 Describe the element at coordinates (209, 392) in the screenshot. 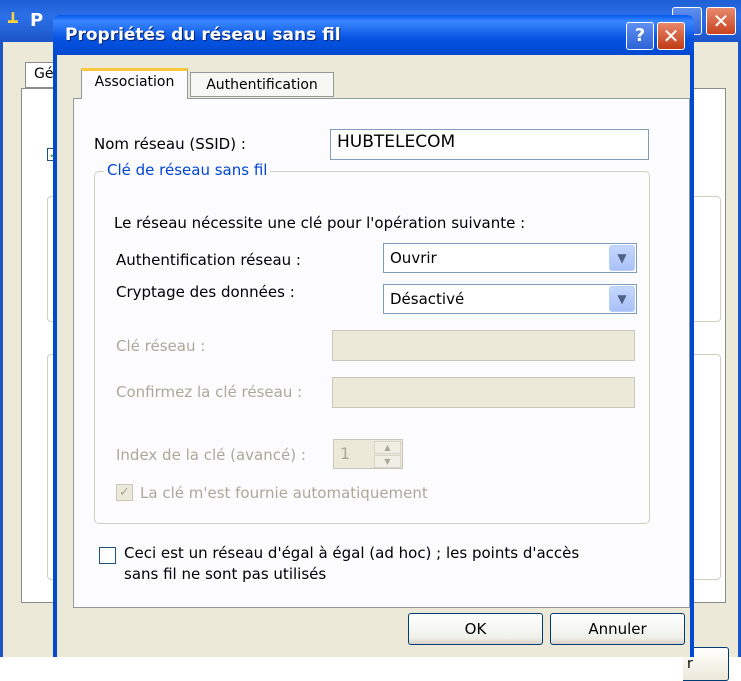

I see `confirm-key-label: Confirmez la clé réseau :` at that location.